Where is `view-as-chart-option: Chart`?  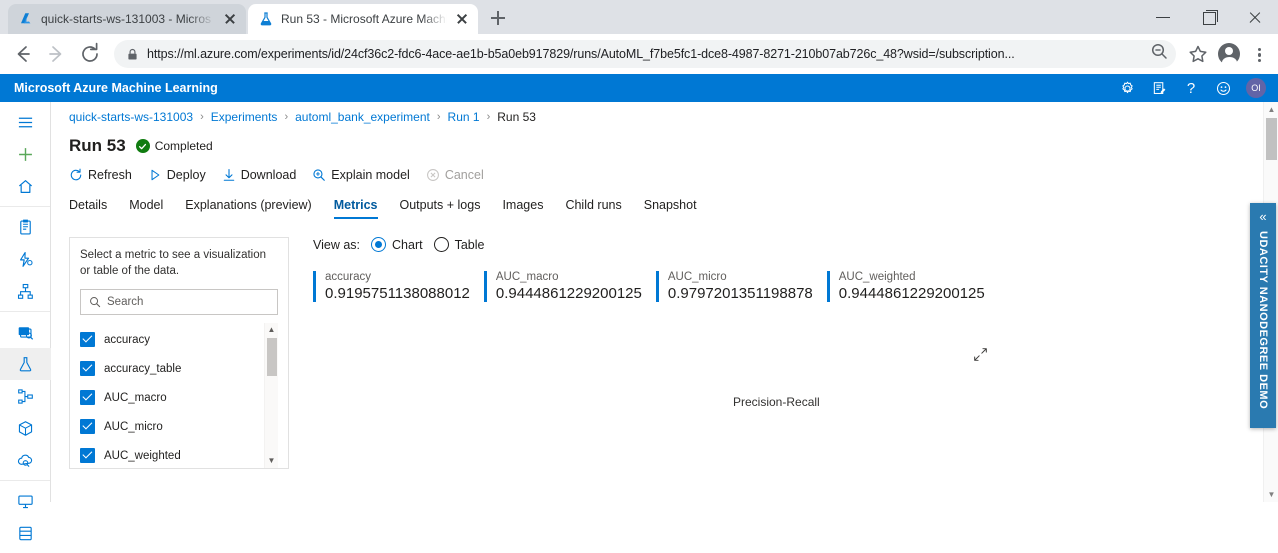
view-as-chart-option: Chart is located at coordinates (397, 244).